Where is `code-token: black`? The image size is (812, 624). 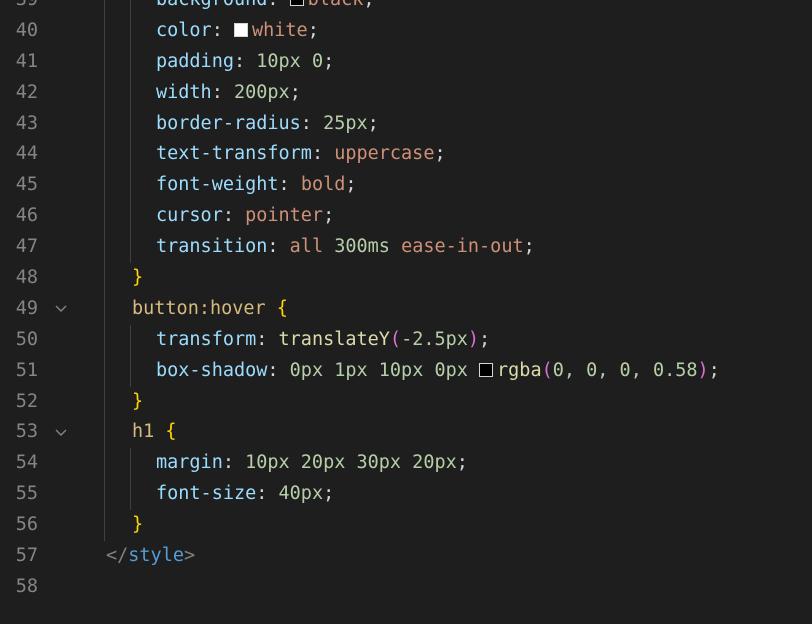
code-token: black is located at coordinates (336, 5).